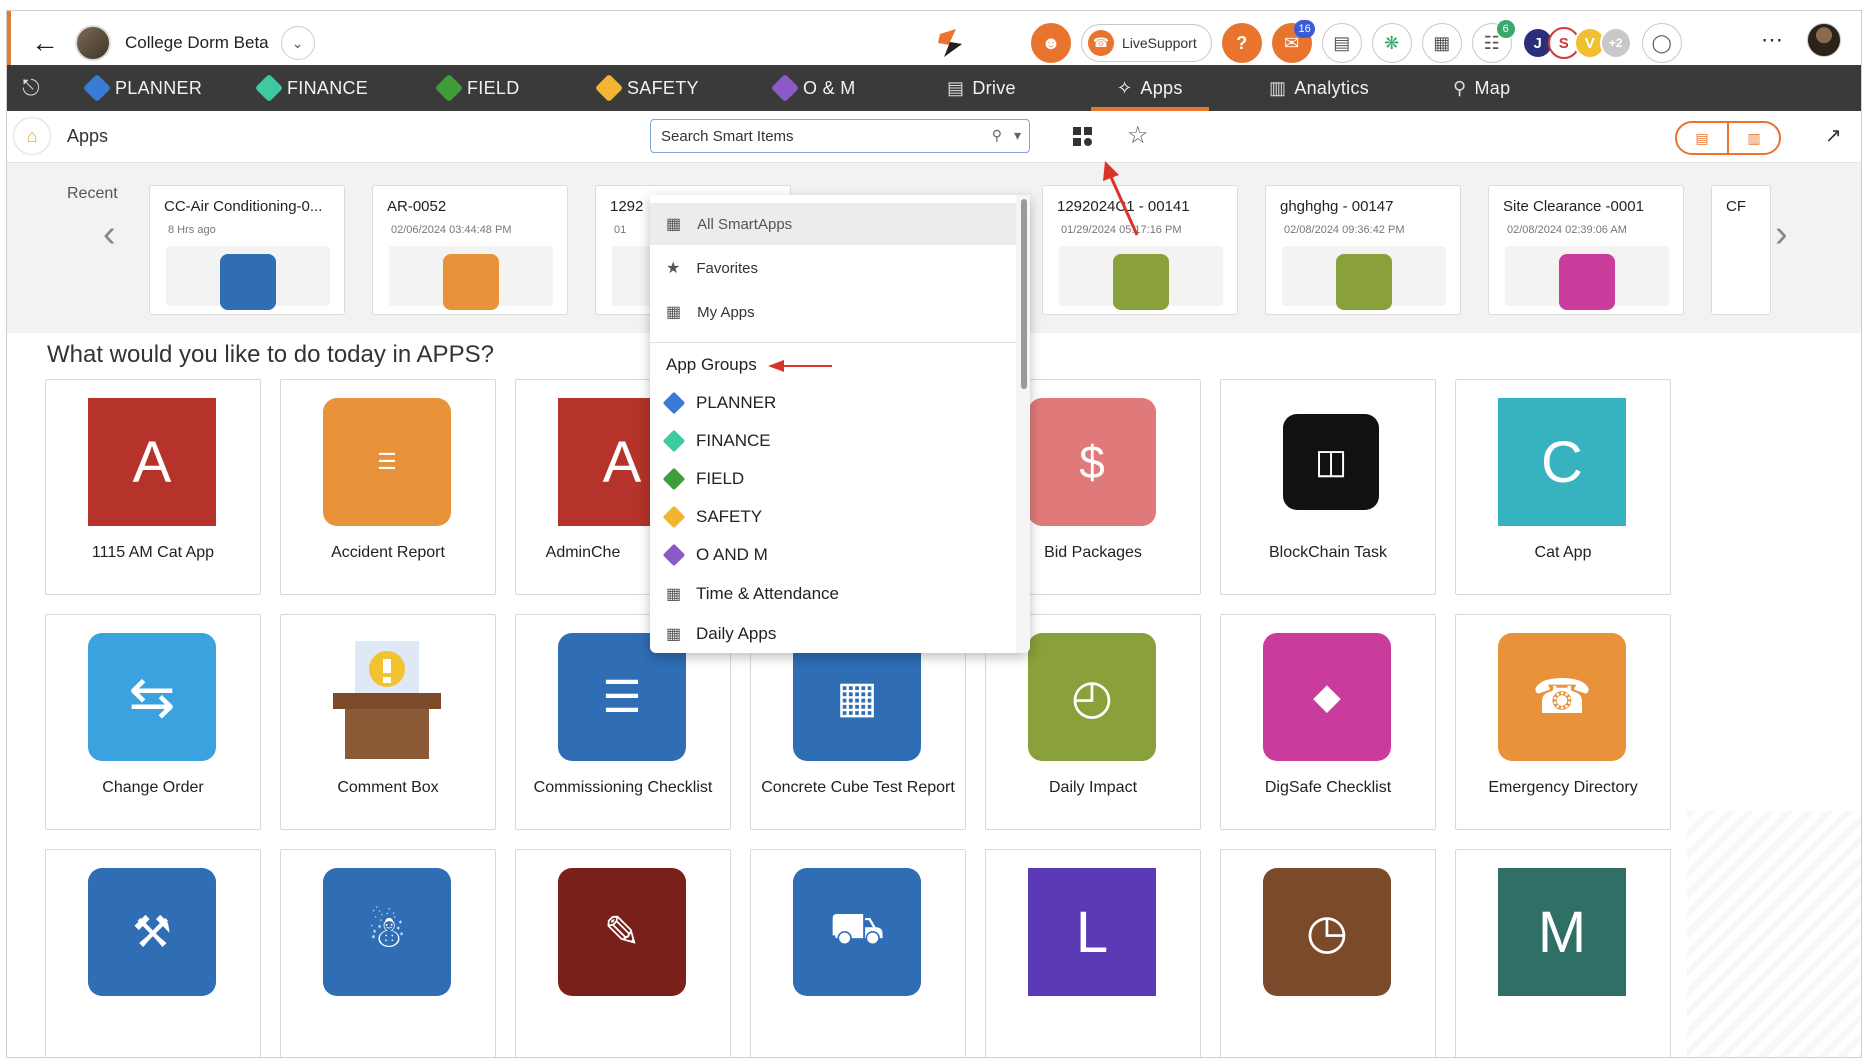 The height and width of the screenshot is (1063, 1869). What do you see at coordinates (745, 224) in the screenshot?
I see `dd-item-label: All SmartApps` at bounding box center [745, 224].